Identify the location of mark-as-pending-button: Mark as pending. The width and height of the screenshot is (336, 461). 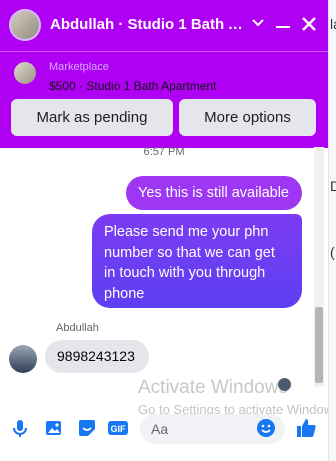
(92, 117).